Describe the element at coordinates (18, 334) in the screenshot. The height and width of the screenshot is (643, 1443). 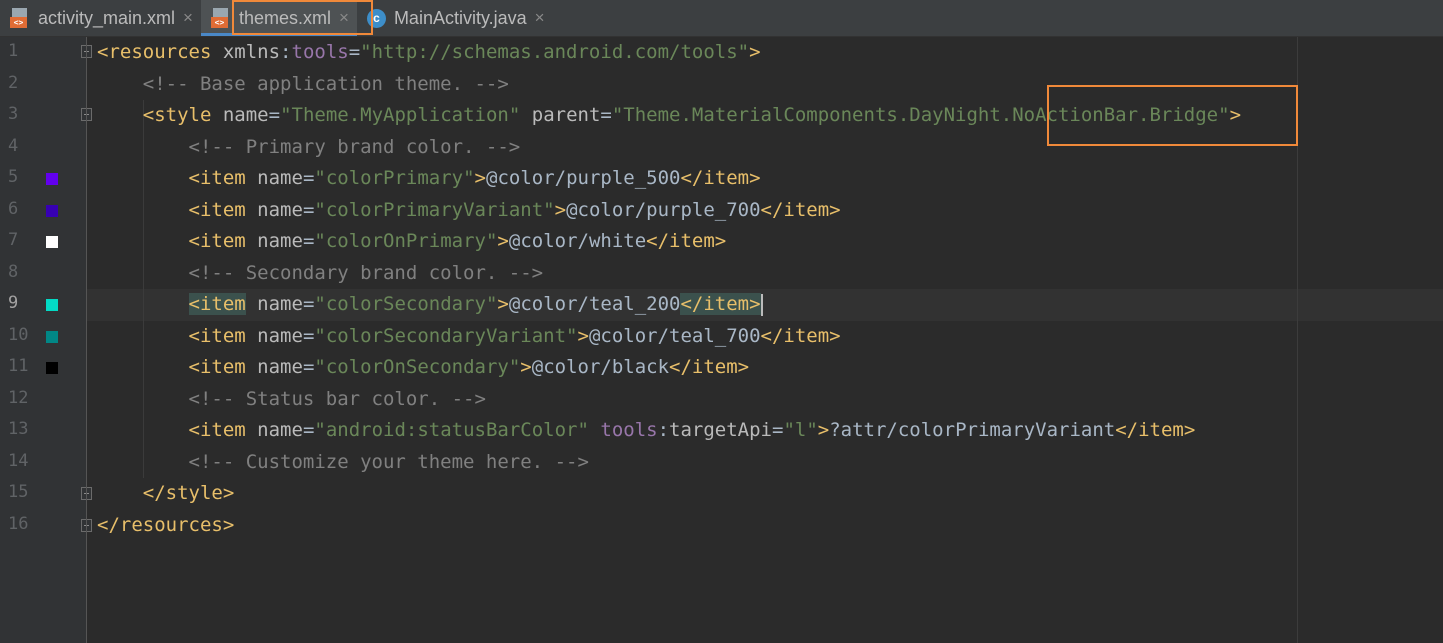
I see `line-number: 10` at that location.